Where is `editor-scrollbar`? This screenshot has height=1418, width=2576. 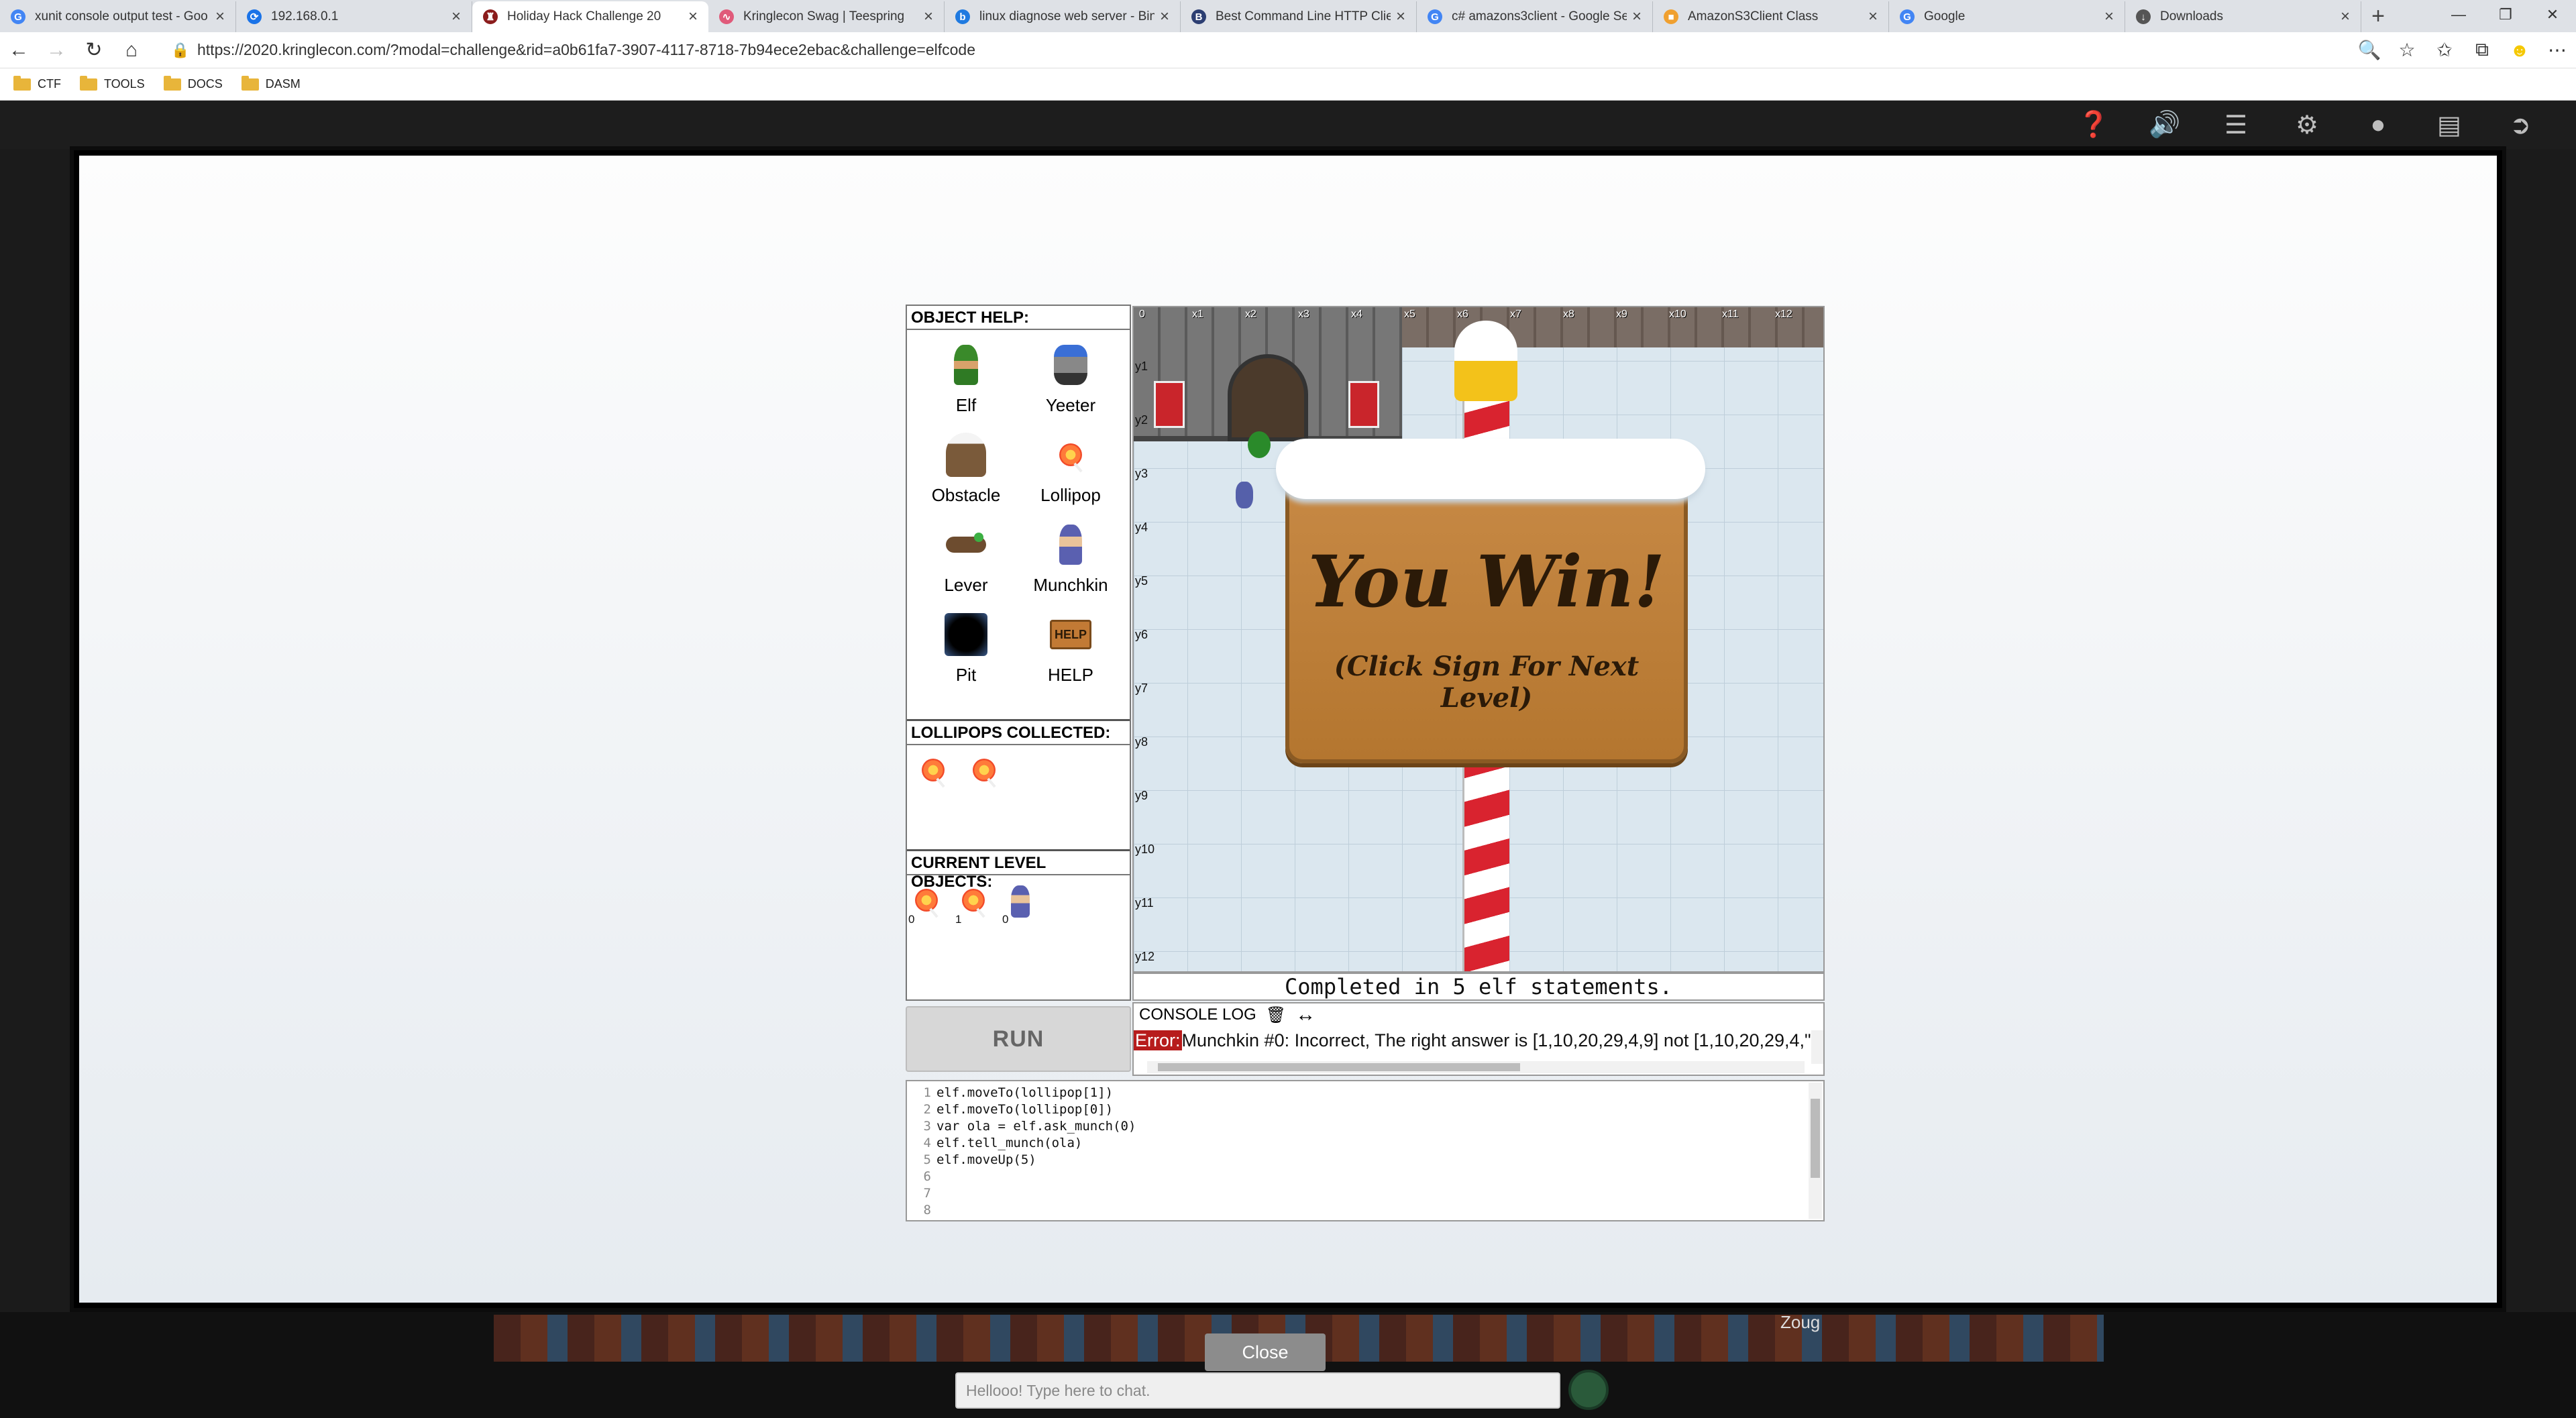
editor-scrollbar is located at coordinates (1815, 1151).